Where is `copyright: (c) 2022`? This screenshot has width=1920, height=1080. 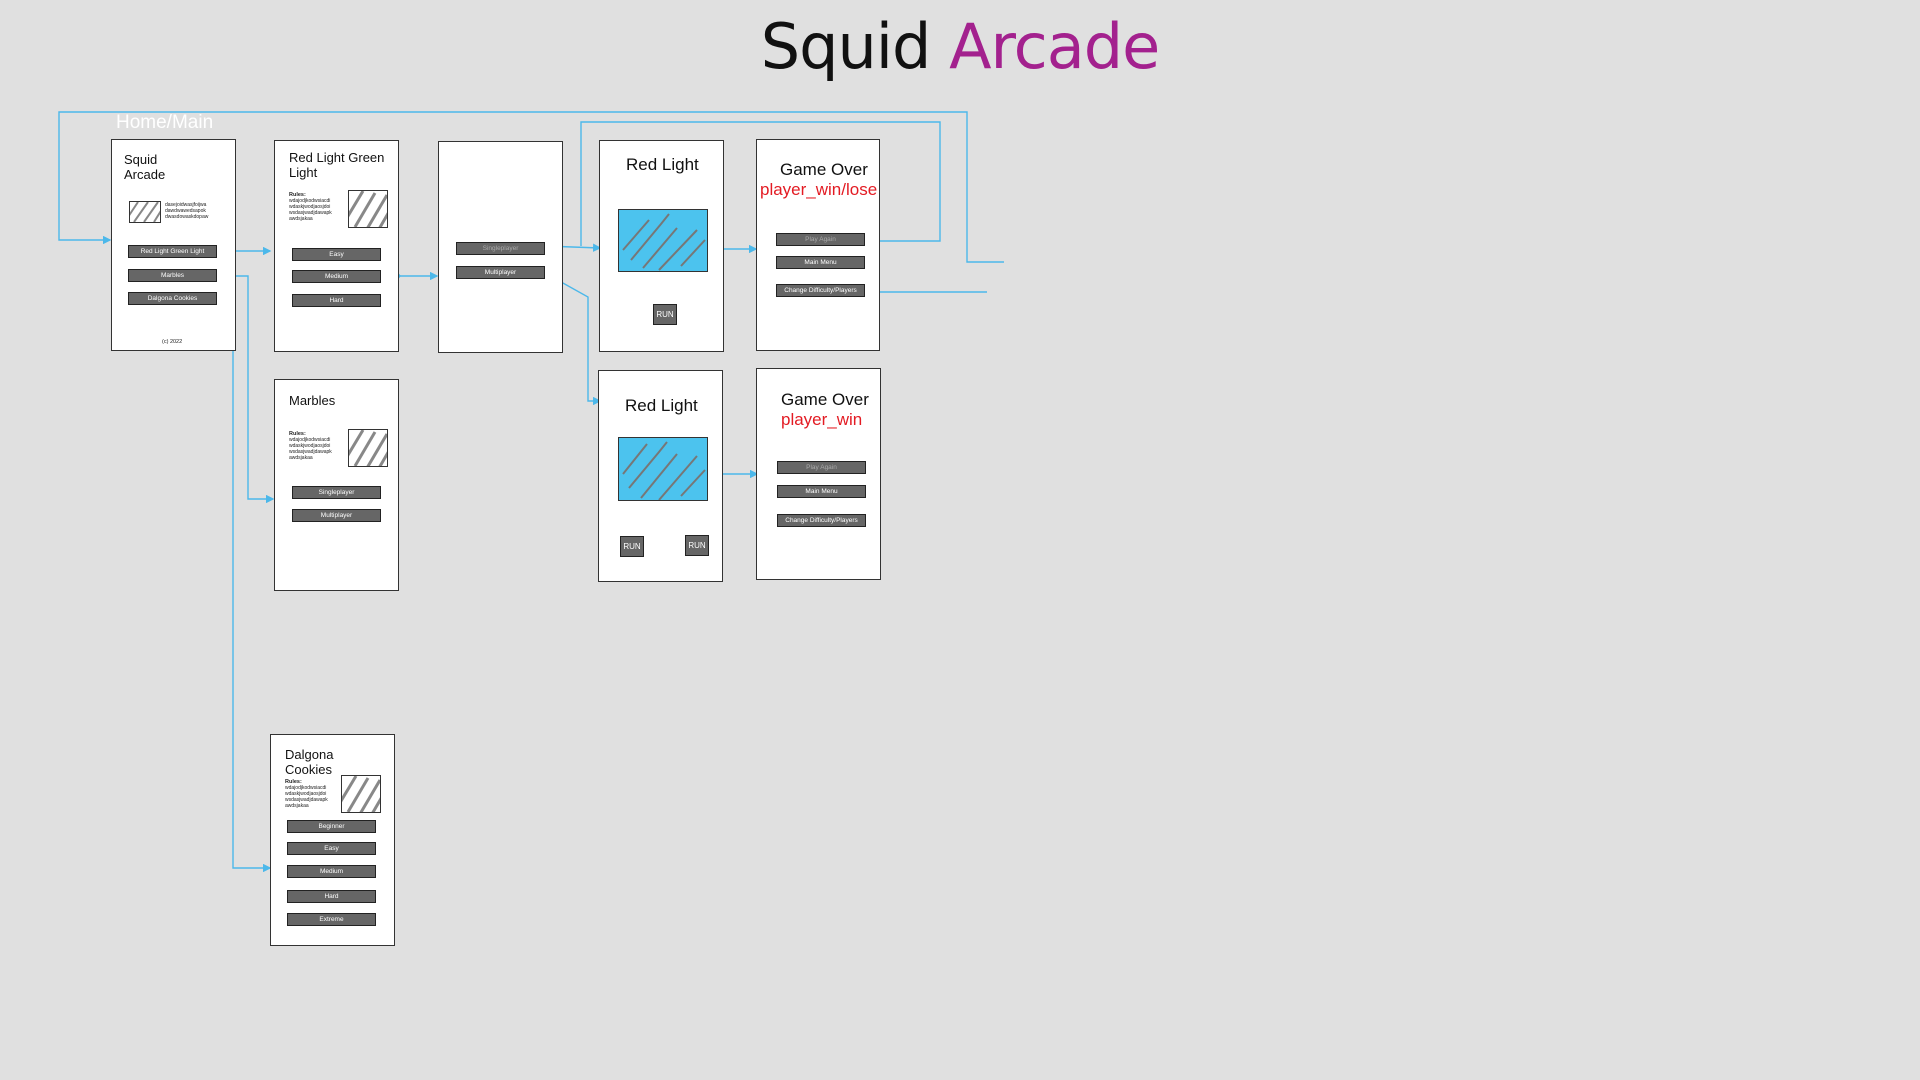
copyright: (c) 2022 is located at coordinates (172, 342).